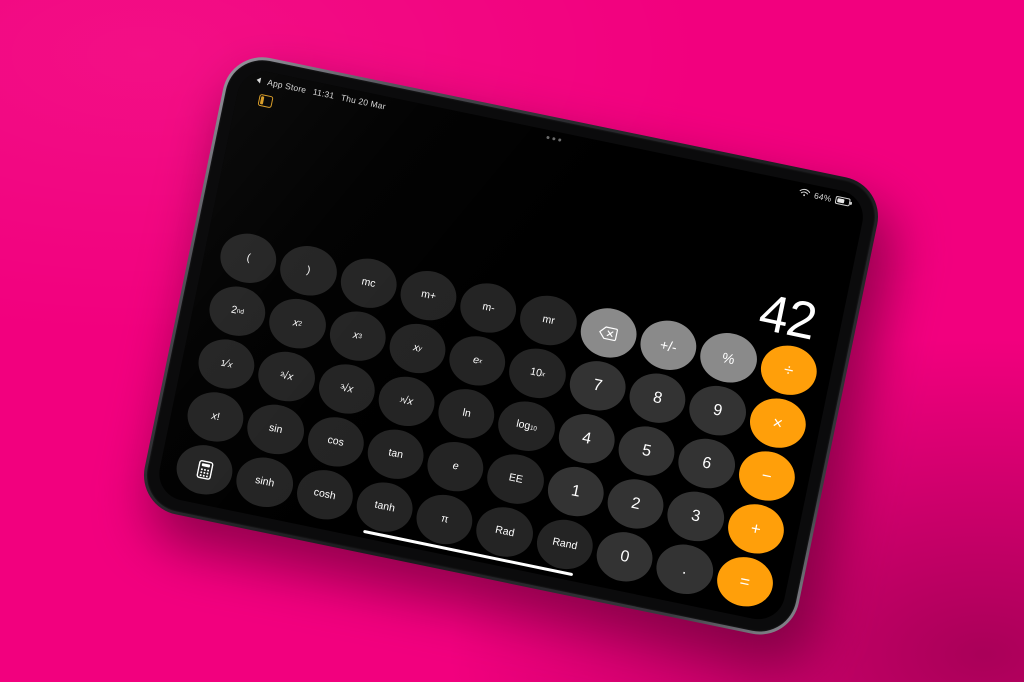 Image resolution: width=1024 pixels, height=682 pixels. I want to click on key-minus: −, so click(767, 476).